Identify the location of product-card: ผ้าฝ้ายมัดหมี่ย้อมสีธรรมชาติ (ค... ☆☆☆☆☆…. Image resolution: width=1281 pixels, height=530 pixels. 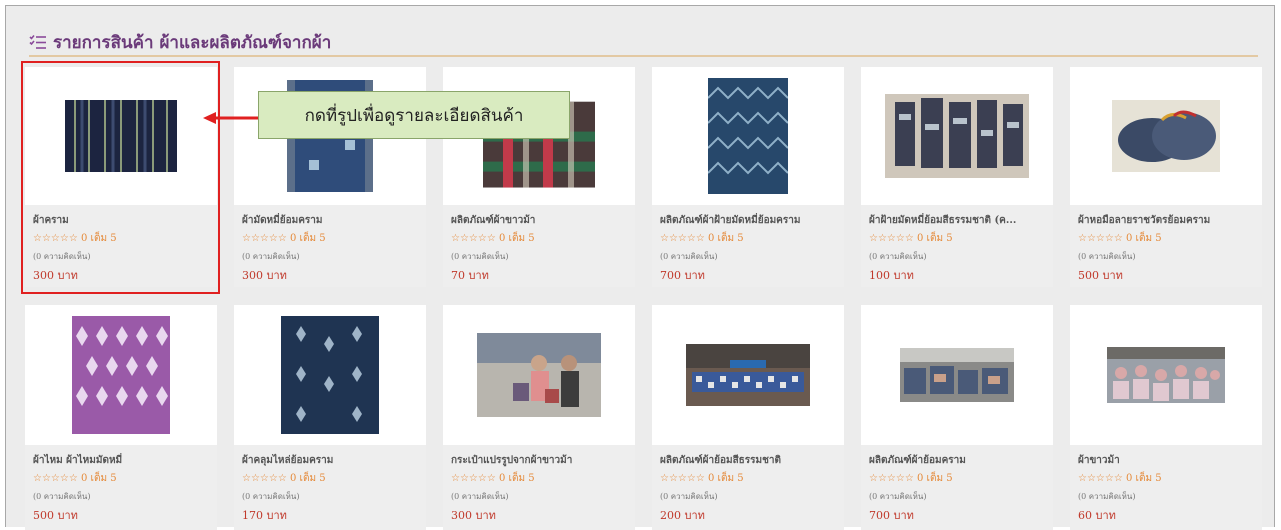
(957, 177).